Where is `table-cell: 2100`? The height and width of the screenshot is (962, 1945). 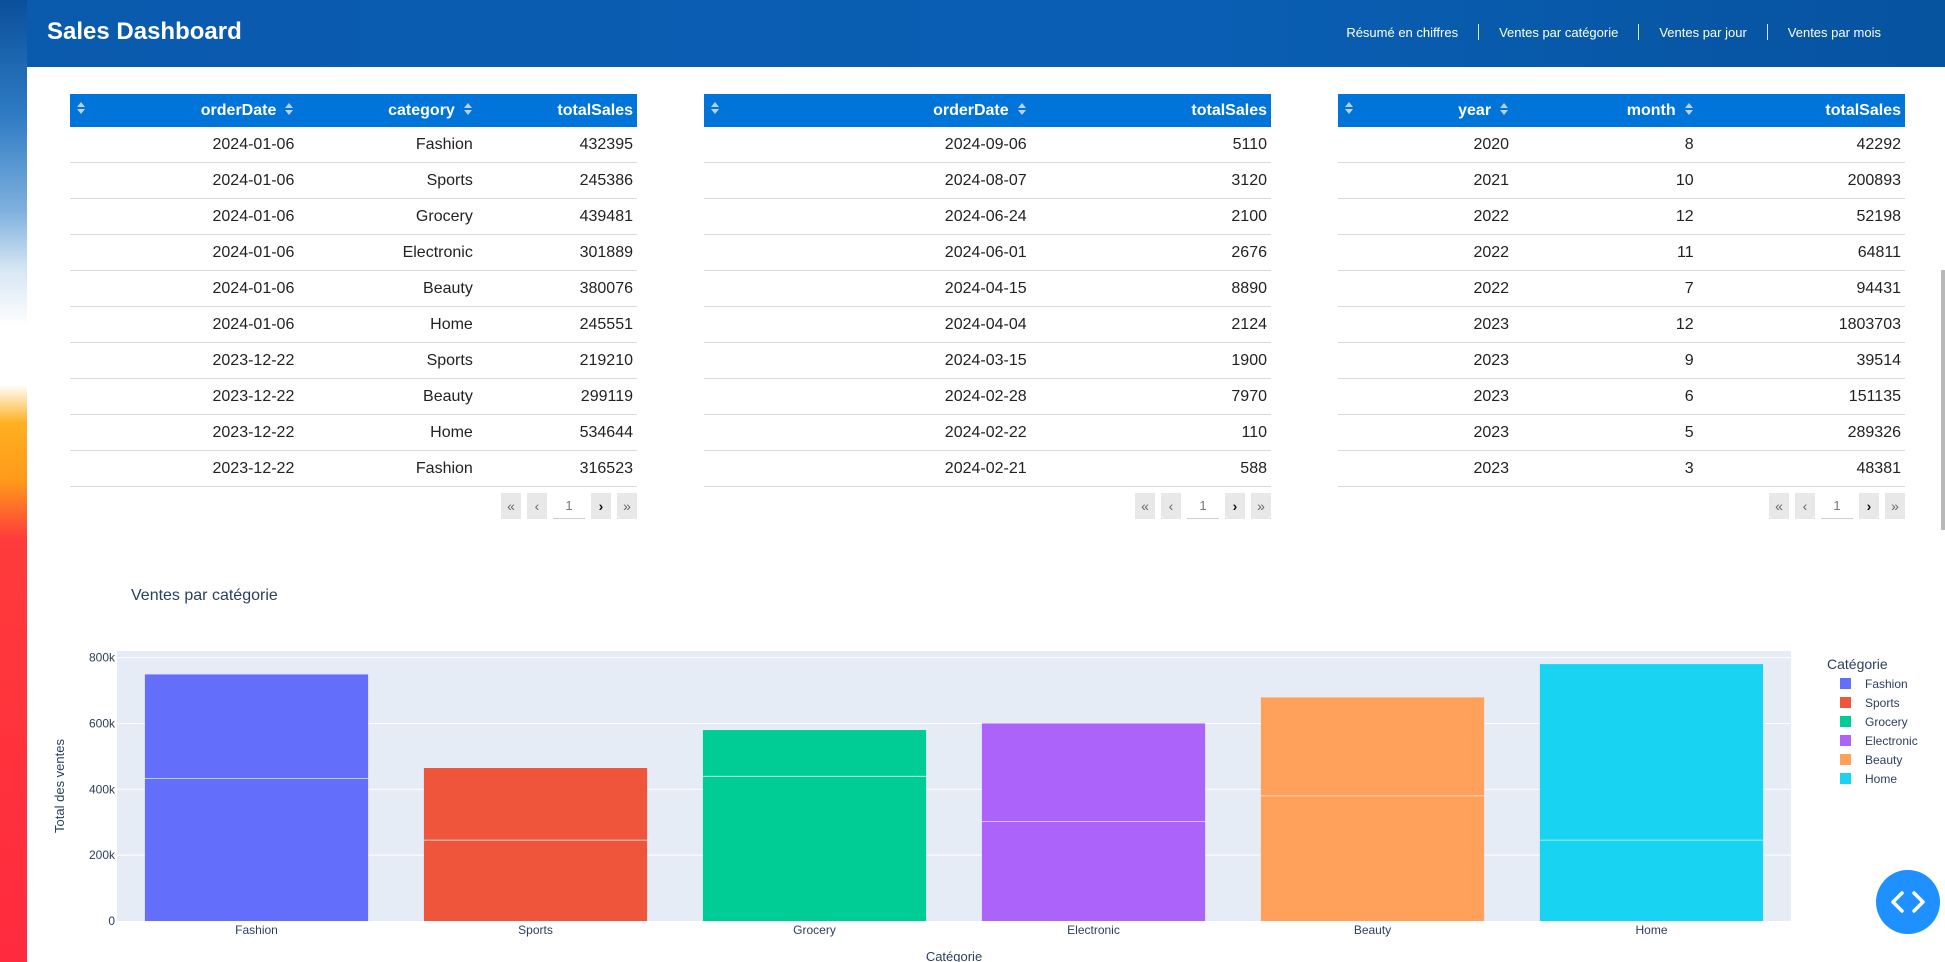 table-cell: 2100 is located at coordinates (1150, 216).